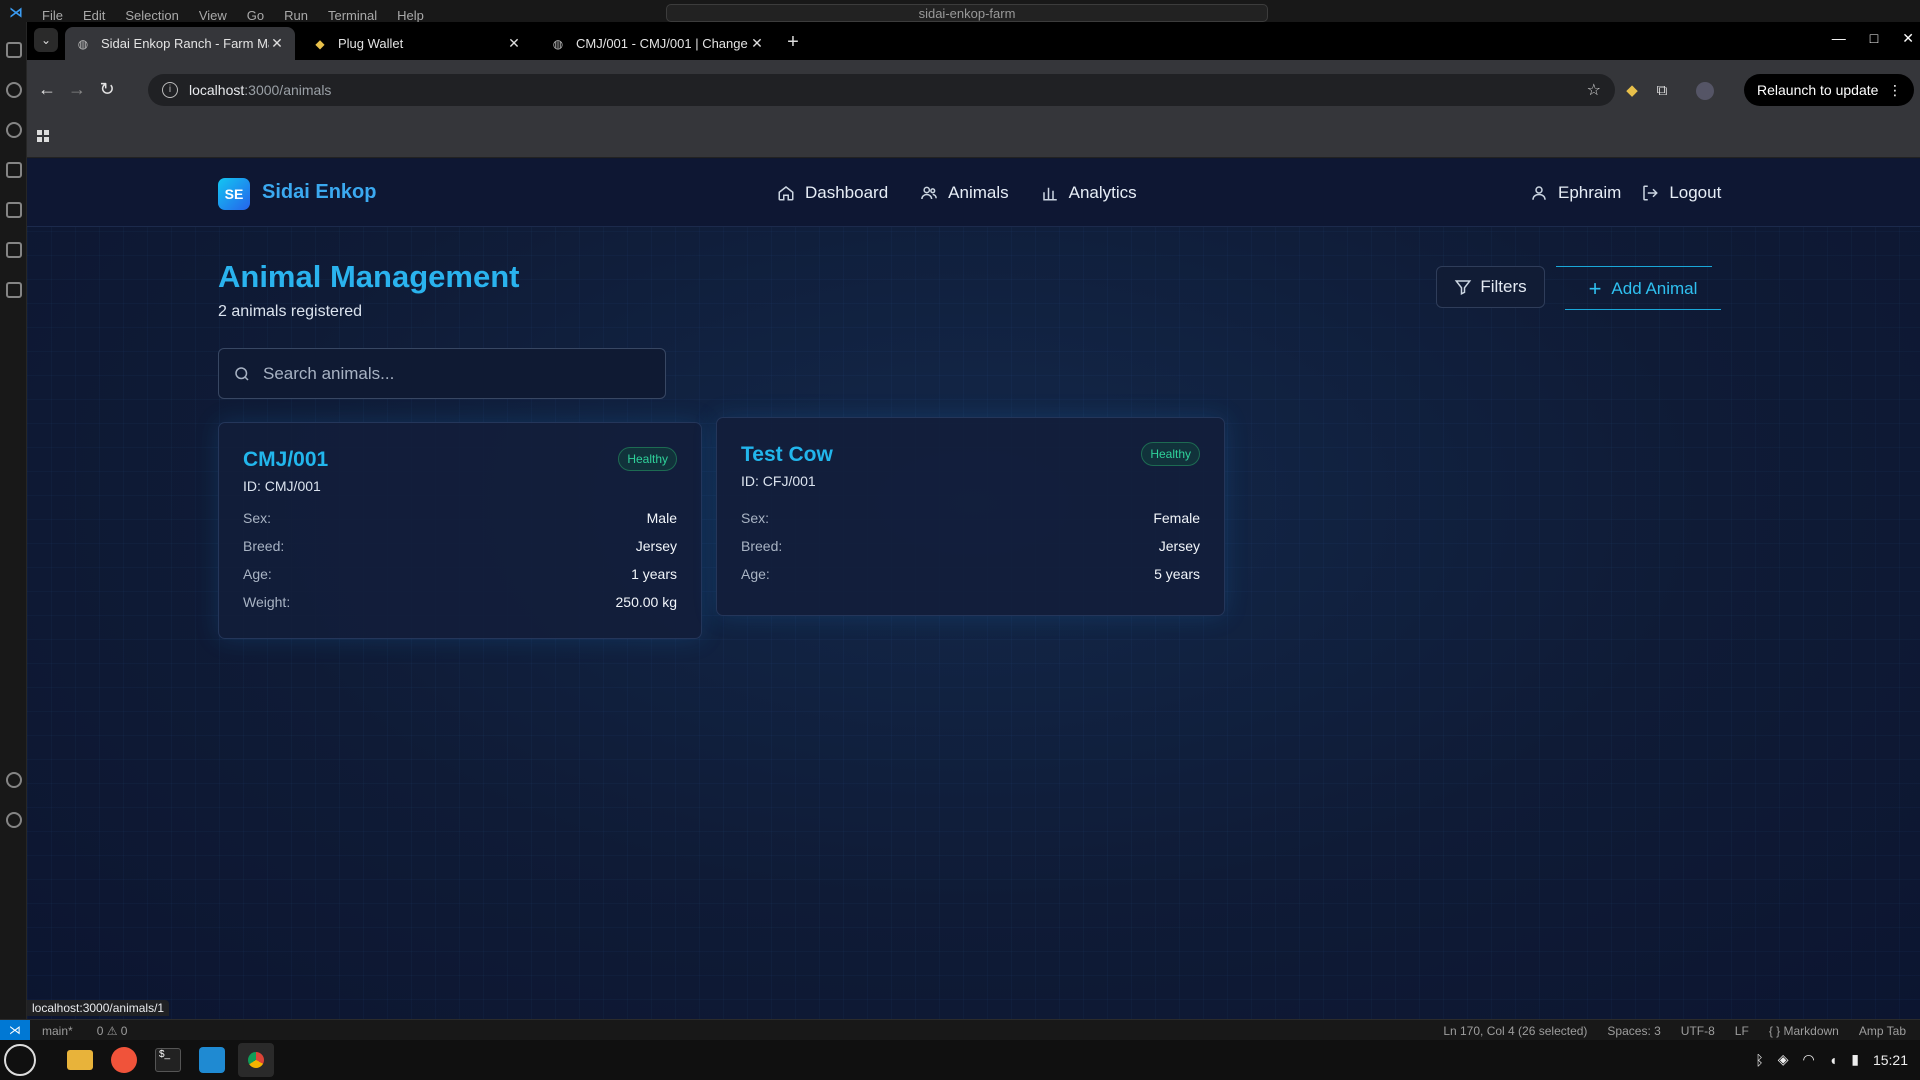  What do you see at coordinates (124, 1060) in the screenshot?
I see `firefox-icon` at bounding box center [124, 1060].